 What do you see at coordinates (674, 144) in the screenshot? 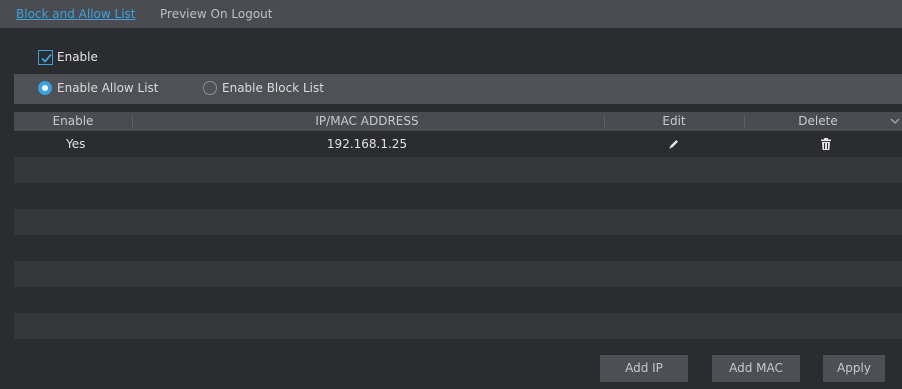
I see `pencil-icon` at bounding box center [674, 144].